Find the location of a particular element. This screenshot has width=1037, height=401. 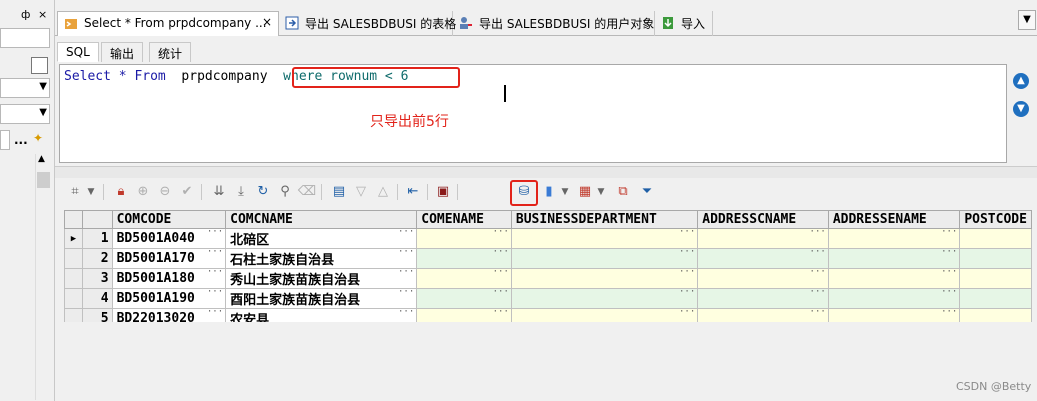

left-panel-scrollbar: ▲ is located at coordinates (42, 277).